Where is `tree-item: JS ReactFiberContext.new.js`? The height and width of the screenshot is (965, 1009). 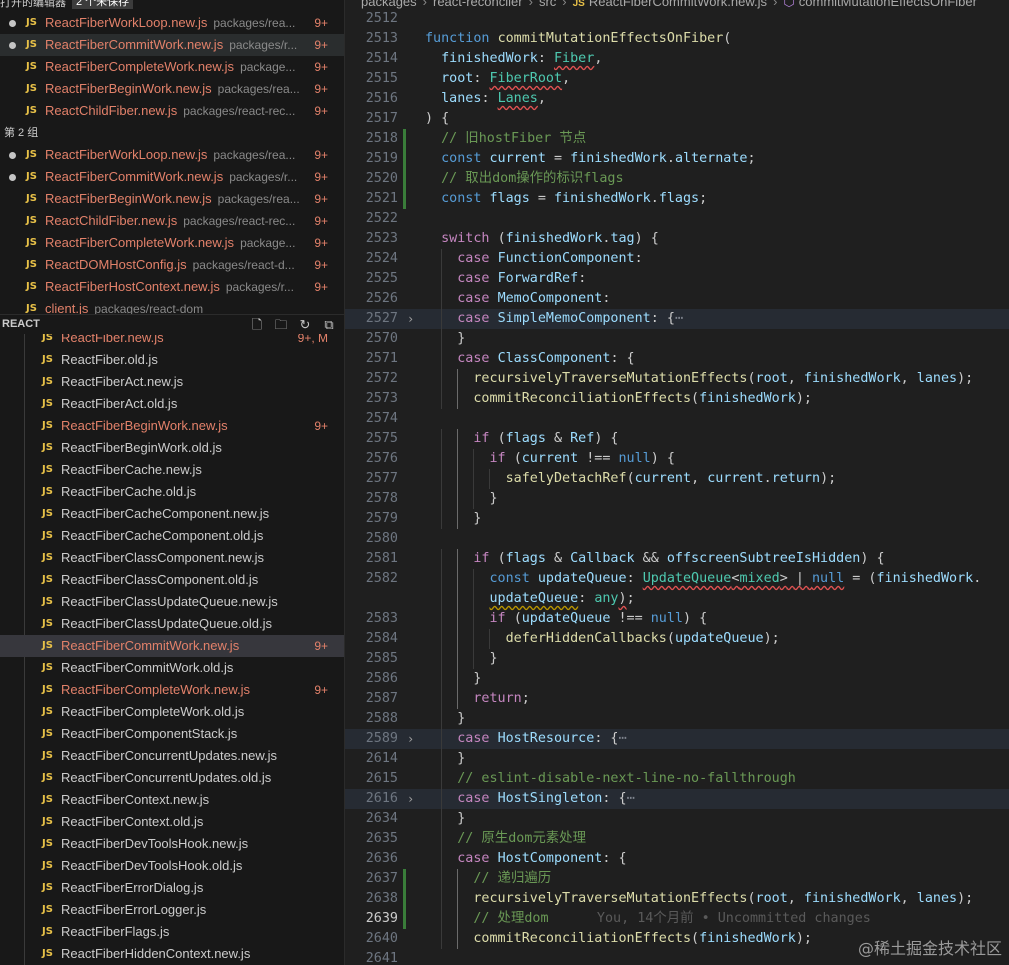
tree-item: JS ReactFiberContext.new.js is located at coordinates (172, 800).